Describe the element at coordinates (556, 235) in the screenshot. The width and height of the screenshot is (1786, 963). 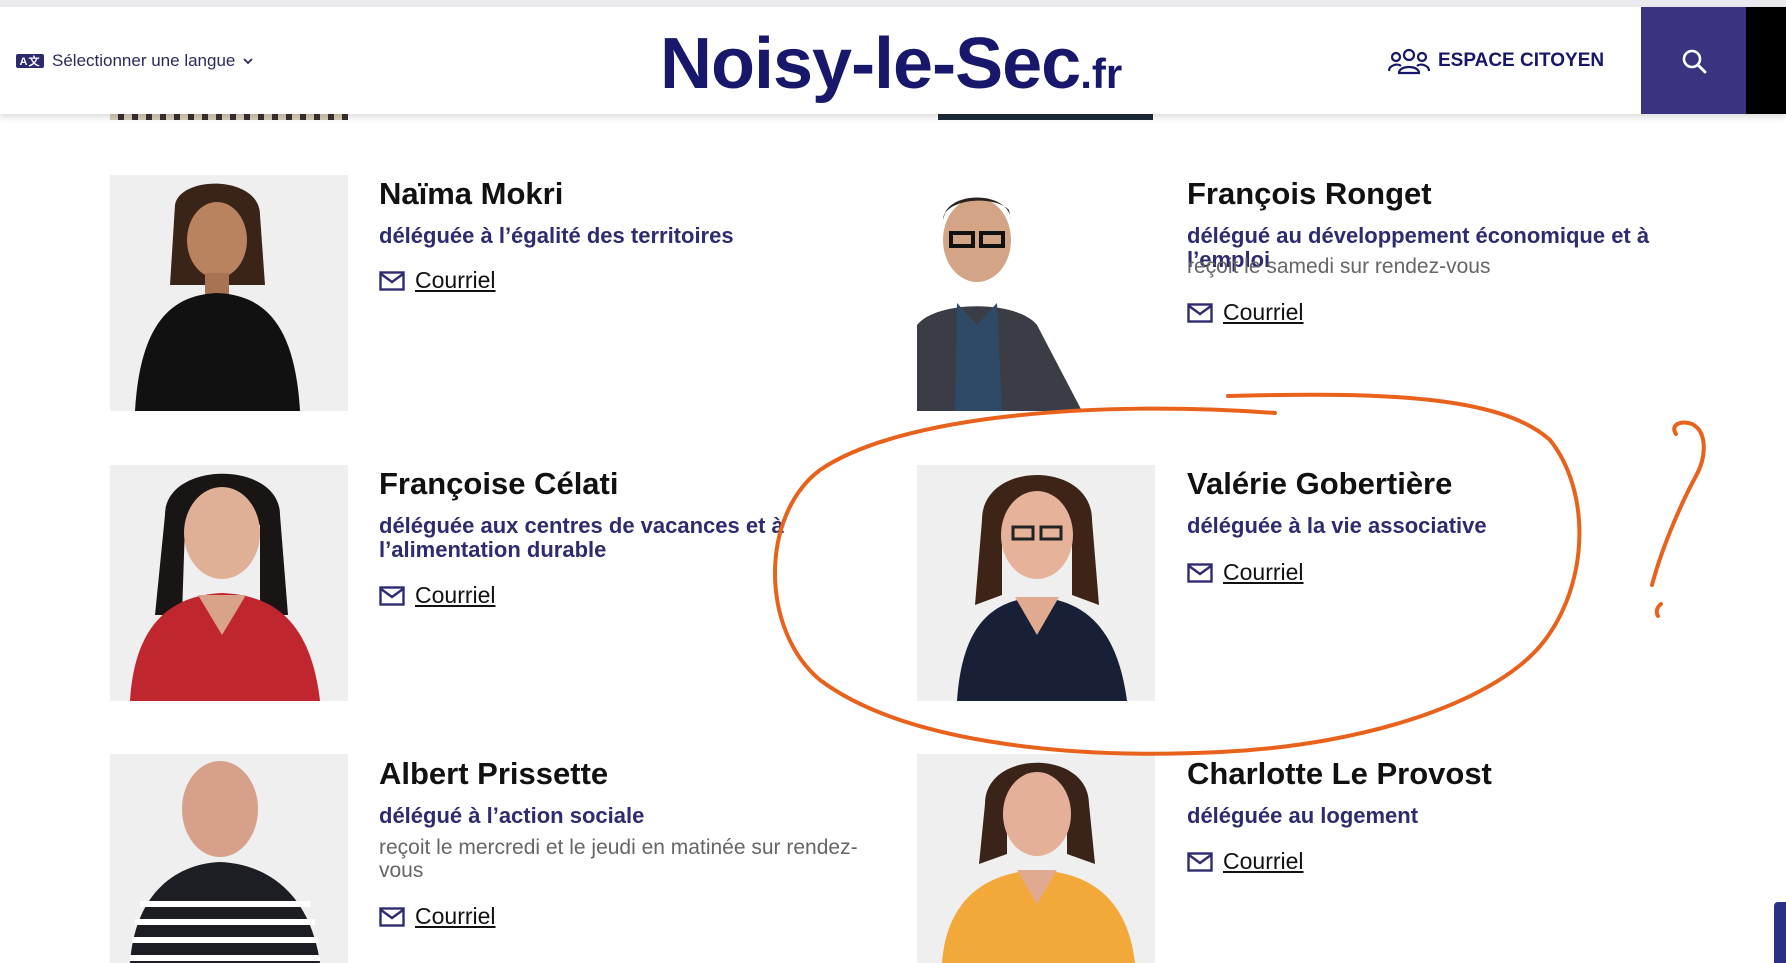
I see `person-role: déléguée à l’égalité des territoires` at that location.